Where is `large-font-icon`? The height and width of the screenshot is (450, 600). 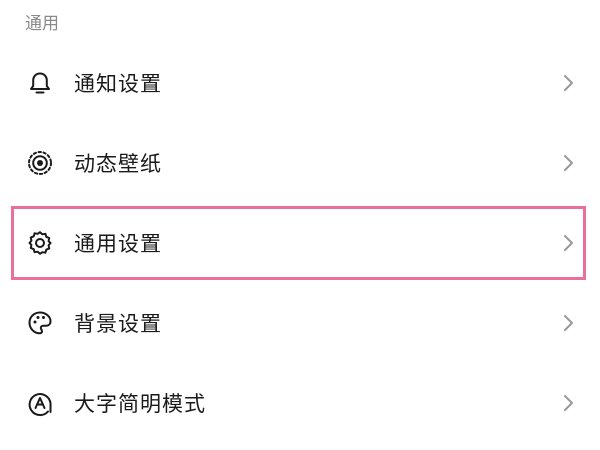 large-font-icon is located at coordinates (40, 403).